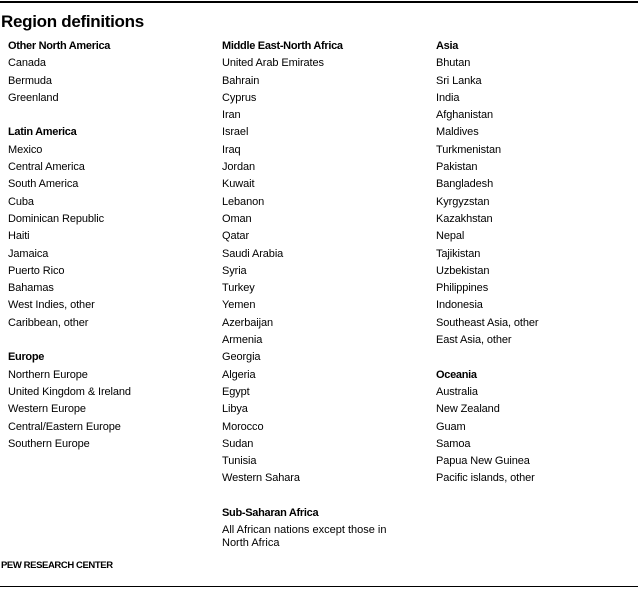 The height and width of the screenshot is (589, 640). I want to click on region-item: Kazakhstan, so click(464, 218).